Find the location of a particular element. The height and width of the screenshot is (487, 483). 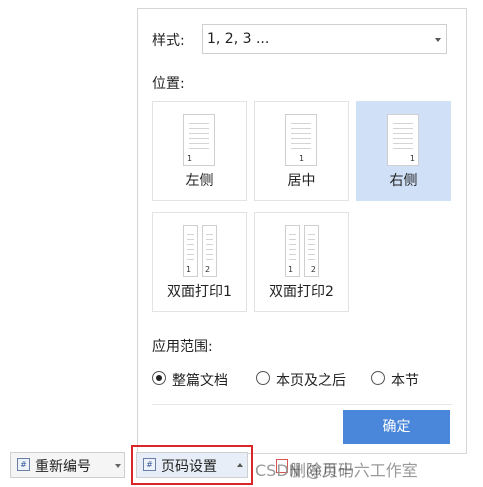

position-tile-center: 1 居中 is located at coordinates (301, 151).